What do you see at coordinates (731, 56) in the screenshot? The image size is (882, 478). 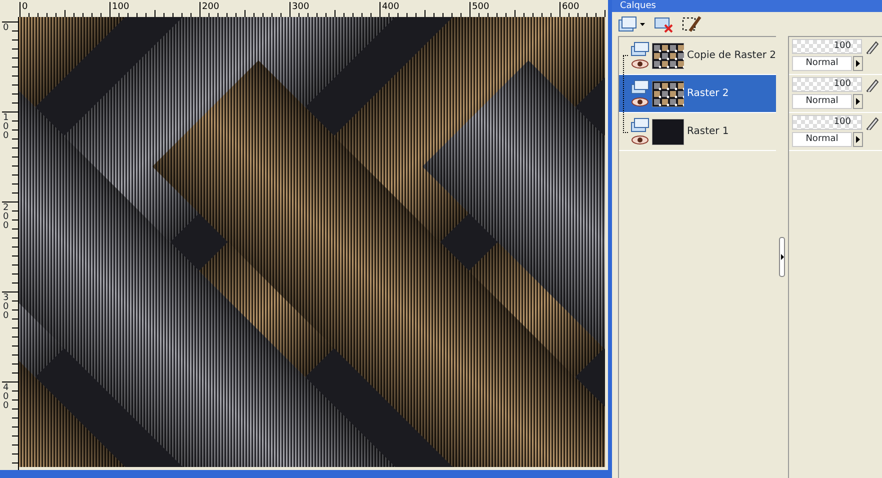 I see `layer-name: Copie de Raster 2` at bounding box center [731, 56].